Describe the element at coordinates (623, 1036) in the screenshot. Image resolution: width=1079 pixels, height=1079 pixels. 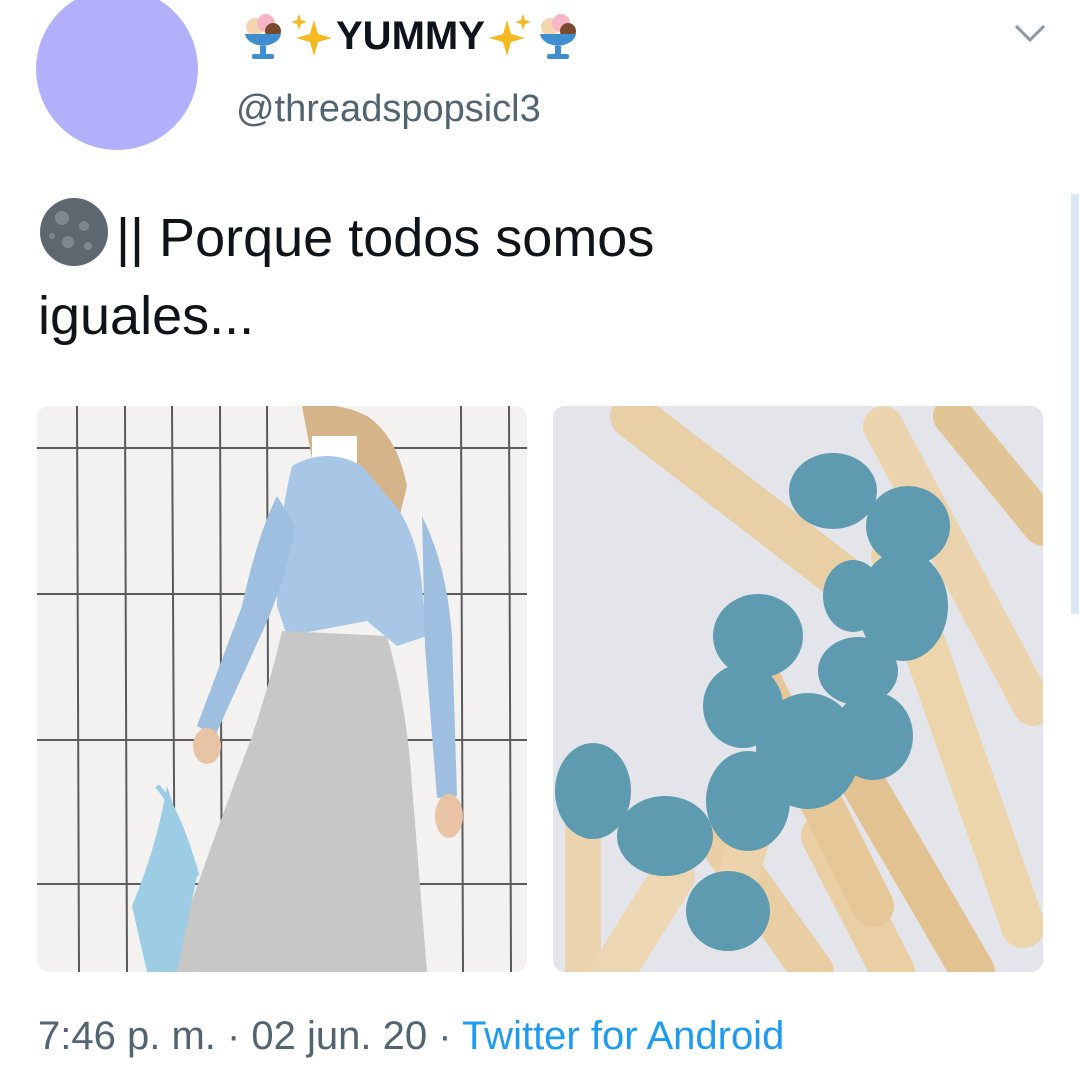
I see `tweet-source-link: Twitter for Android` at that location.